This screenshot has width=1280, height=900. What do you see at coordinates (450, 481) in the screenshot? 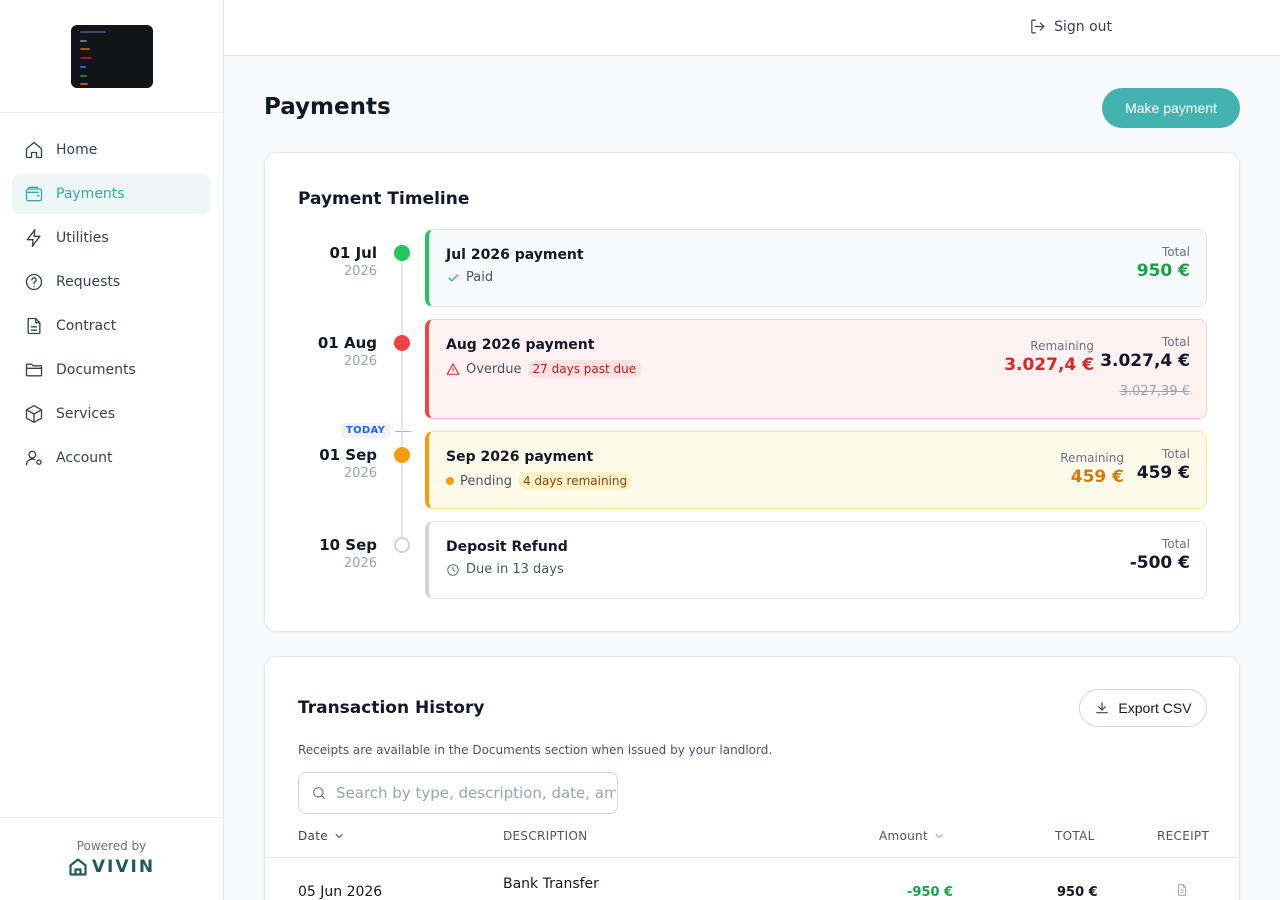
I see `pending-dot-icon` at bounding box center [450, 481].